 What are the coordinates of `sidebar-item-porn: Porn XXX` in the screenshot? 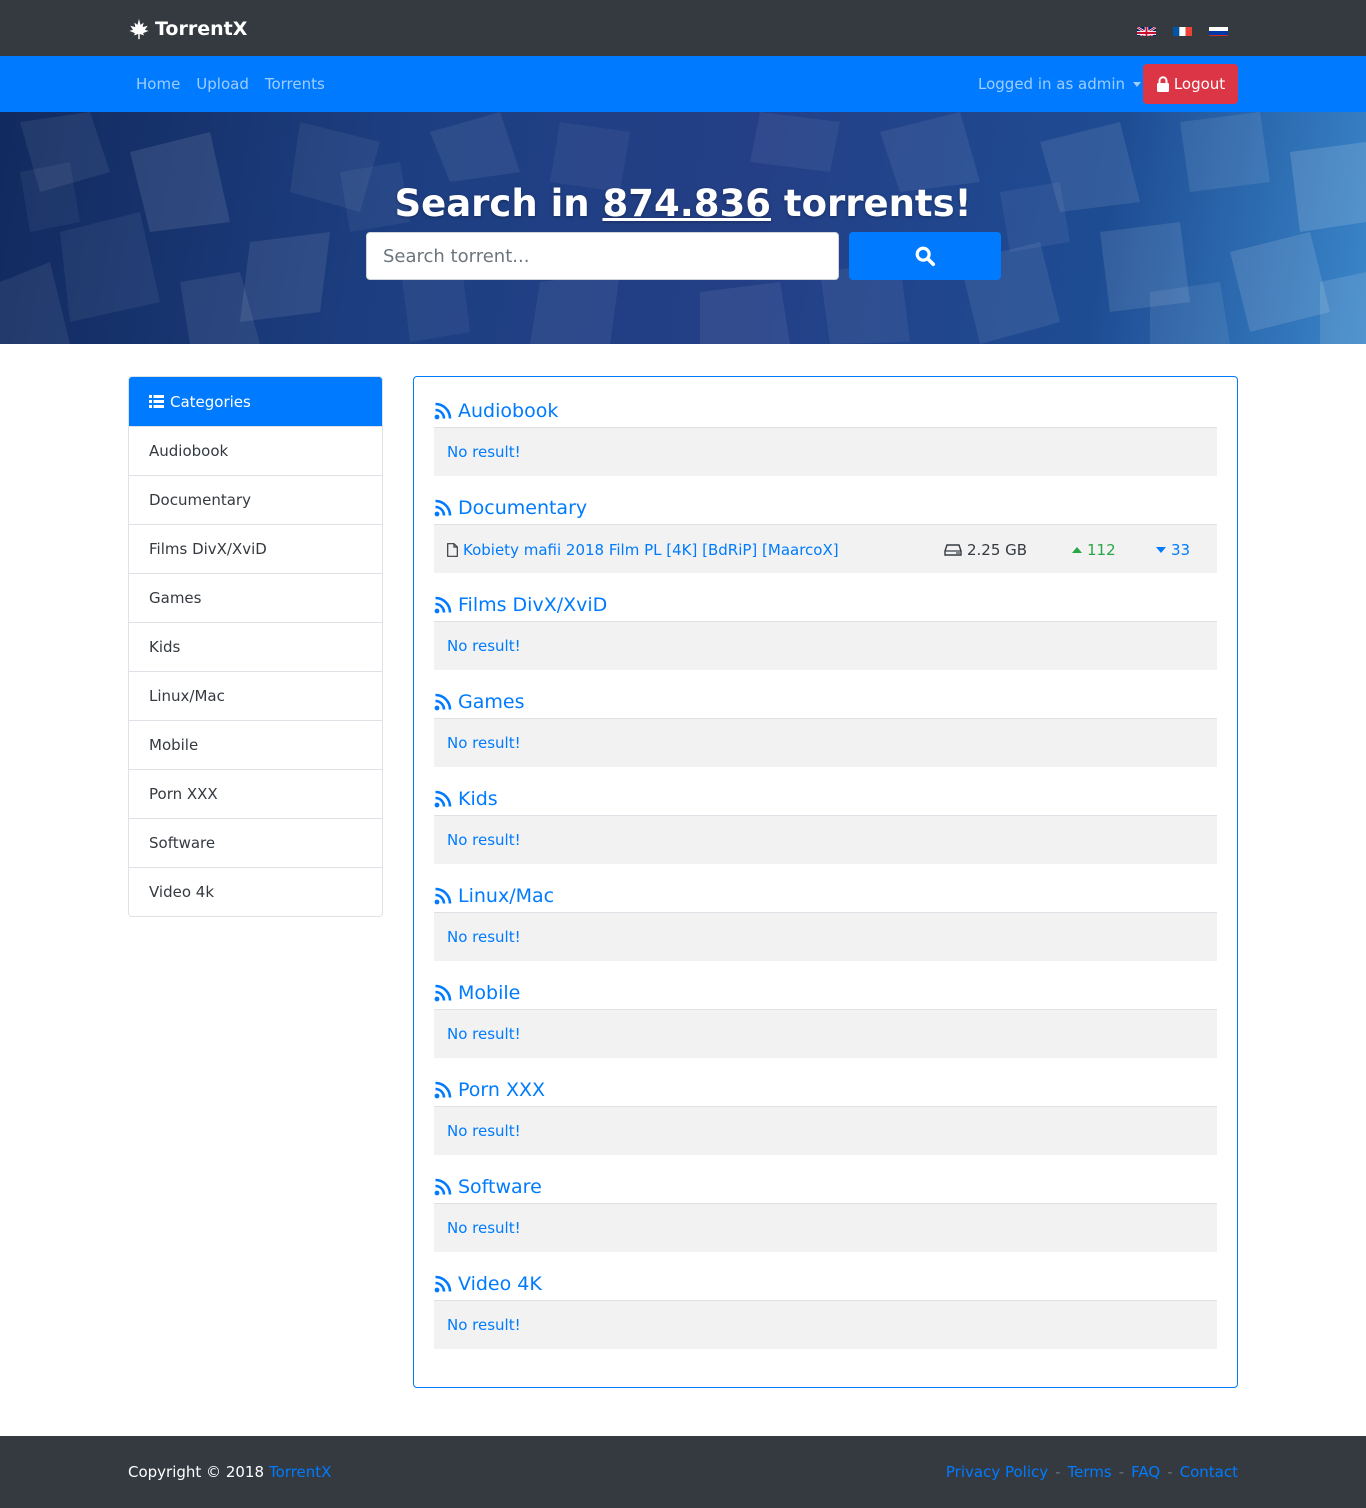 It's located at (255, 793).